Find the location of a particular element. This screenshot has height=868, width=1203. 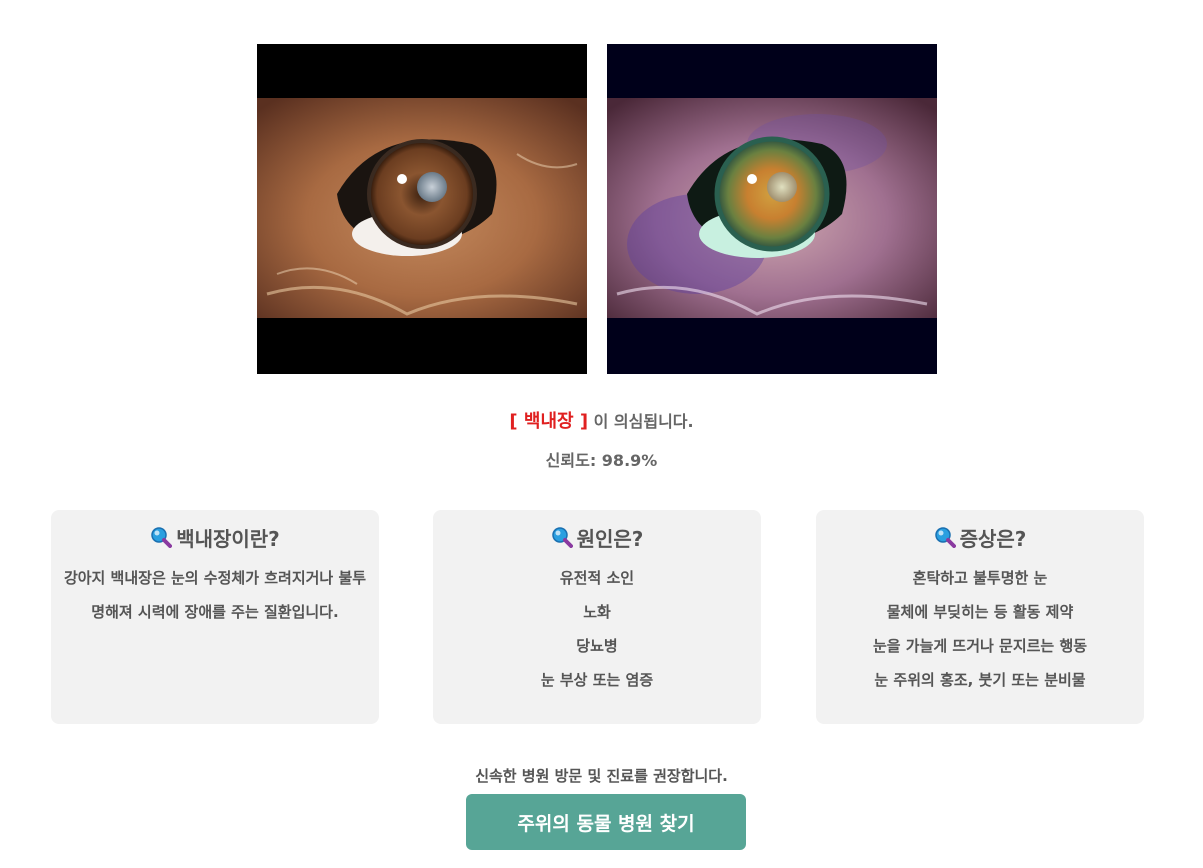

cause-item: 눈 부상 또는 염증 is located at coordinates (597, 680).